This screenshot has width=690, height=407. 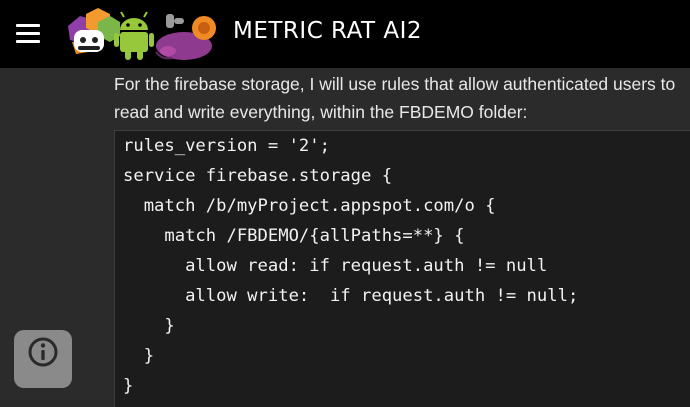 What do you see at coordinates (309, 206) in the screenshot?
I see `code-line: match /b/myProject.appspot.com/o {` at bounding box center [309, 206].